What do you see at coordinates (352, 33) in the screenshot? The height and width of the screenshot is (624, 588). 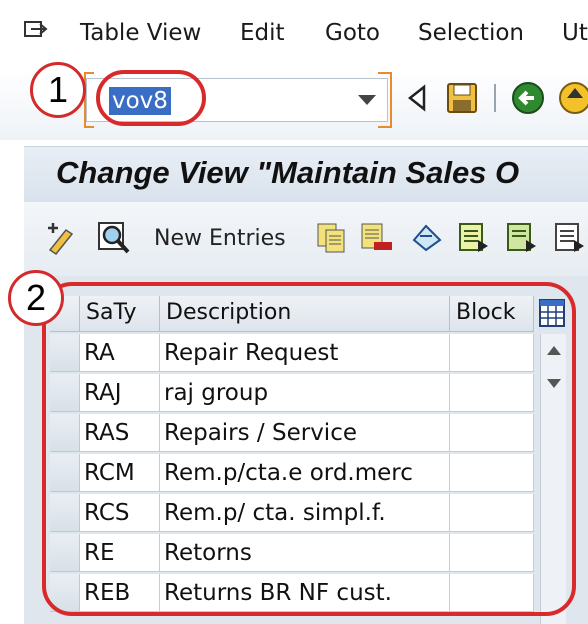 I see `menu-goto: Goto` at bounding box center [352, 33].